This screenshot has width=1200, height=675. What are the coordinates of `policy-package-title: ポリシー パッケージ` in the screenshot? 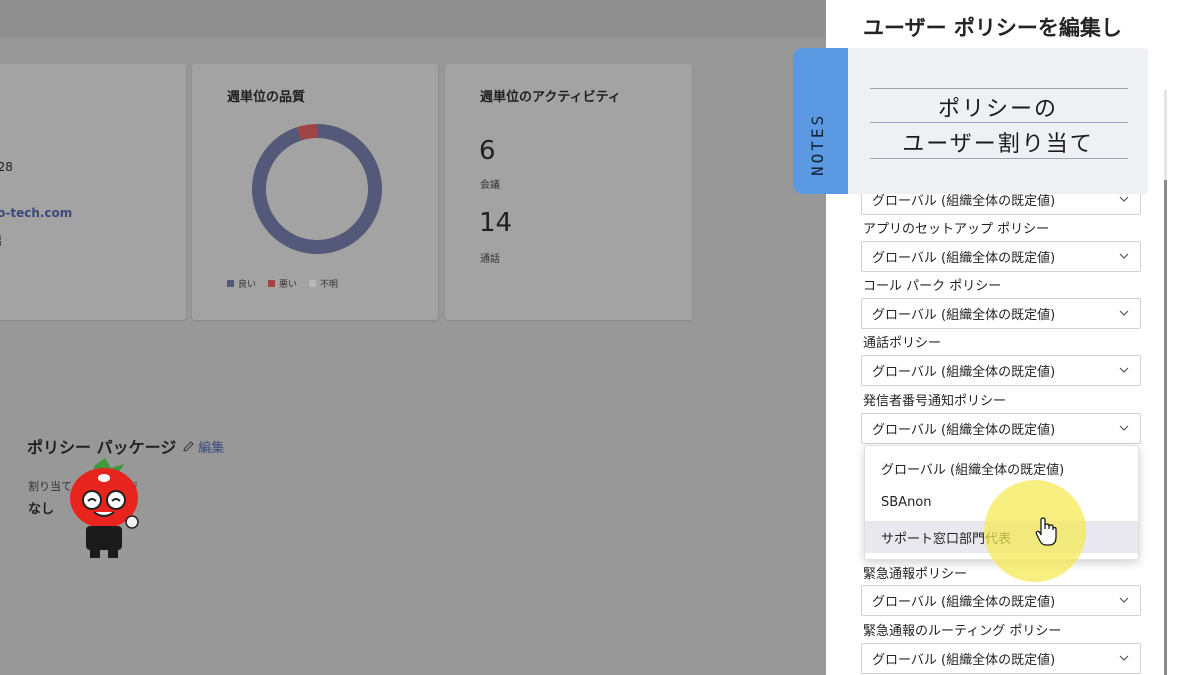 It's located at (102, 447).